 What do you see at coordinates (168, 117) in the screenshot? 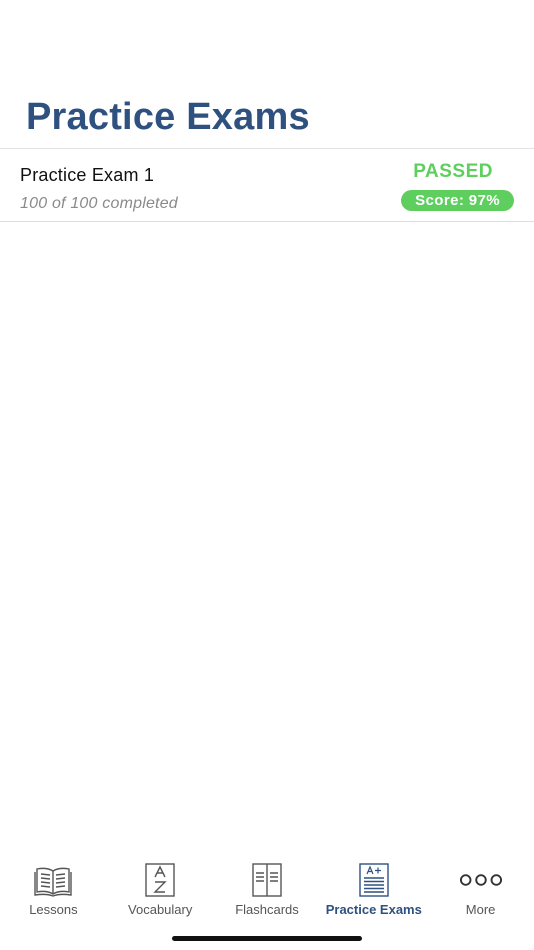
I see `page-title: Practice Exams` at bounding box center [168, 117].